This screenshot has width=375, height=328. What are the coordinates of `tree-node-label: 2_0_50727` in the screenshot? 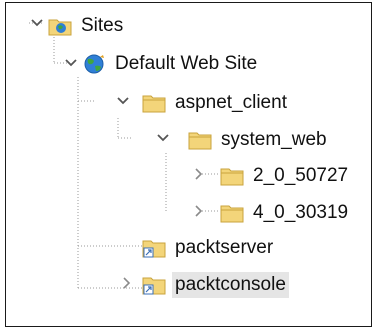 It's located at (301, 175).